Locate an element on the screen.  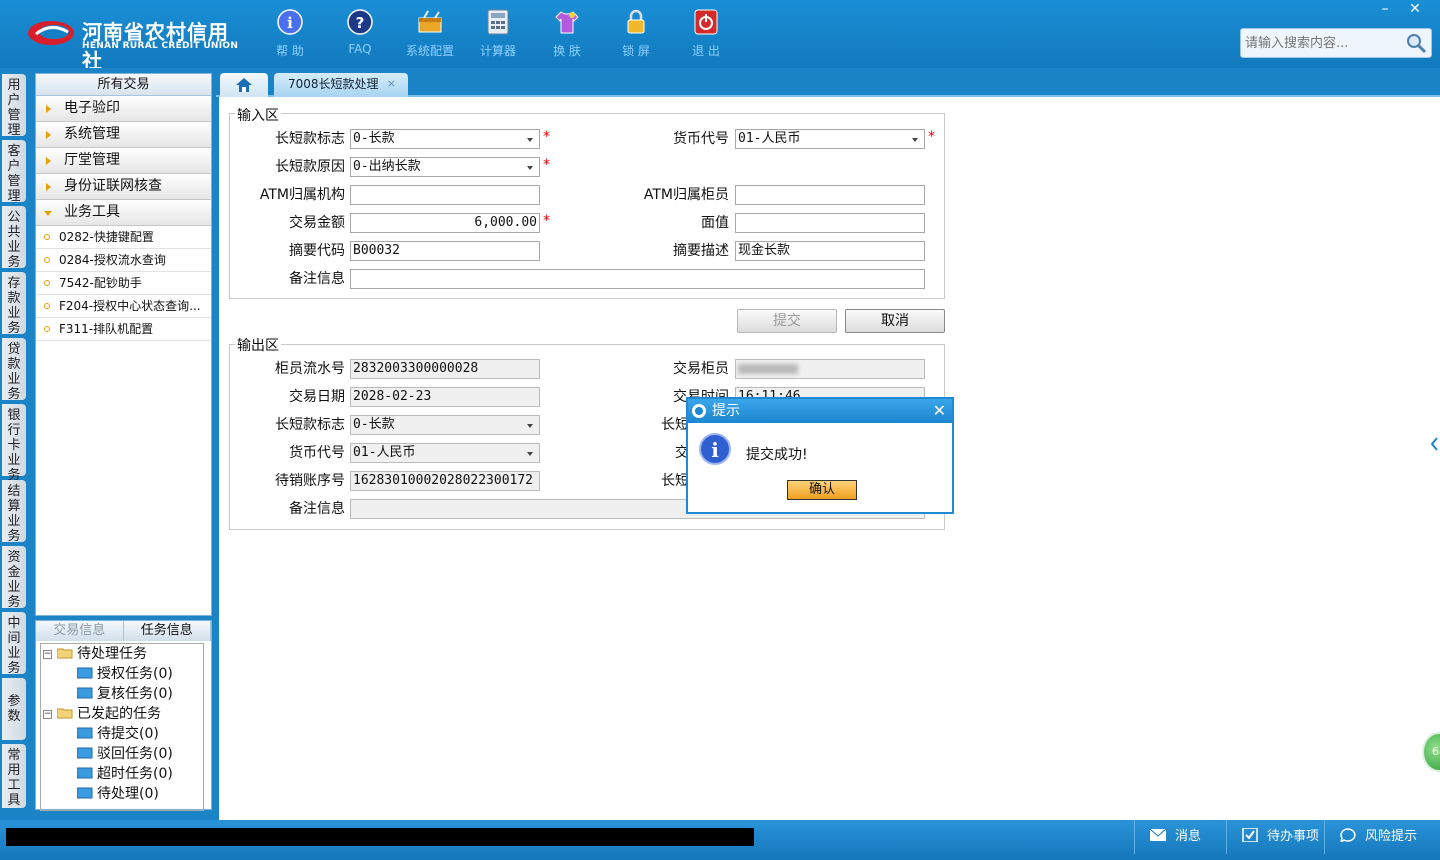
tree-node-timeout: 超时任务(0) is located at coordinates (125, 774).